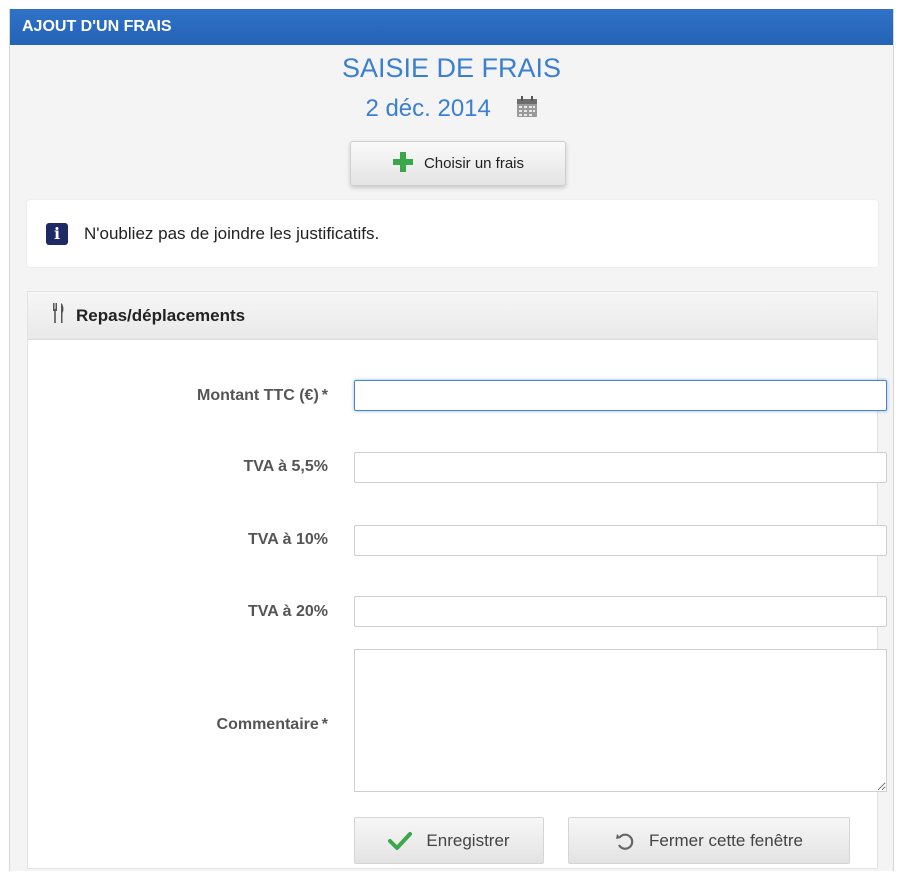  Describe the element at coordinates (527, 110) in the screenshot. I see `calendar-icon` at that location.